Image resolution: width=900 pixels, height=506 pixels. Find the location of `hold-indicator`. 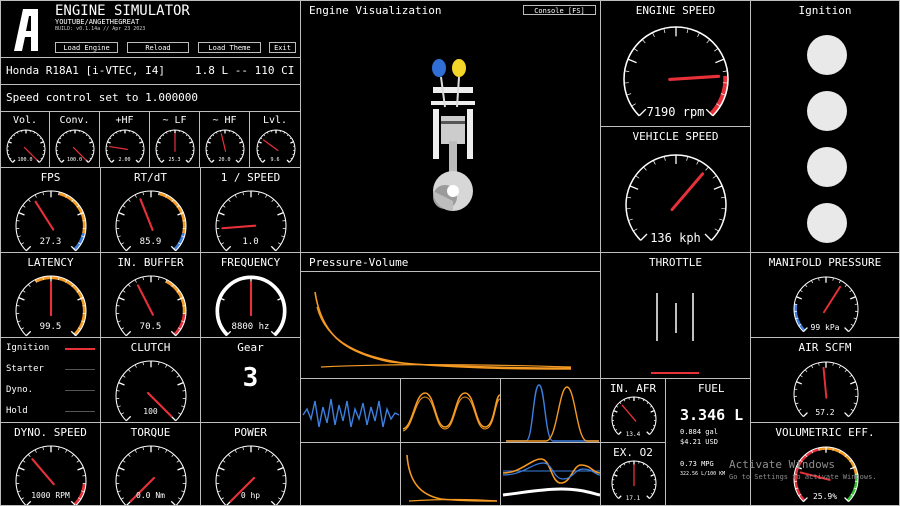

hold-indicator is located at coordinates (80, 411).